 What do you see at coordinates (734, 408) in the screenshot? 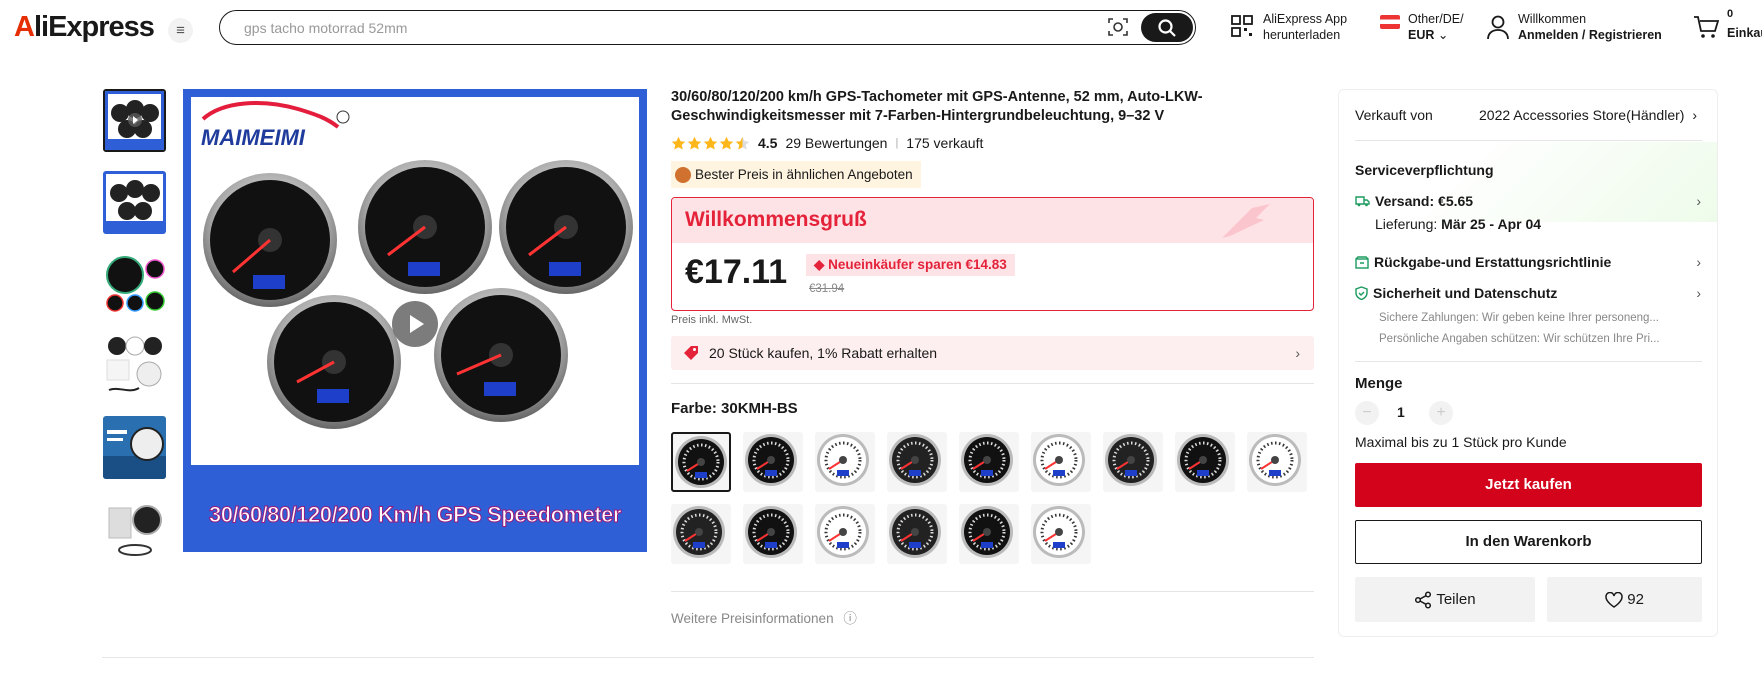
I see `color-label: Farbe: 30KMH-BS` at bounding box center [734, 408].